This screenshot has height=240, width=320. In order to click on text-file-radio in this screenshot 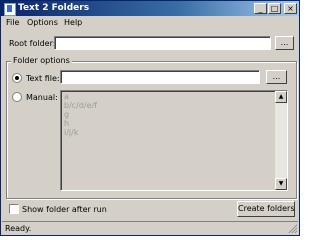, I will do `click(17, 78)`.